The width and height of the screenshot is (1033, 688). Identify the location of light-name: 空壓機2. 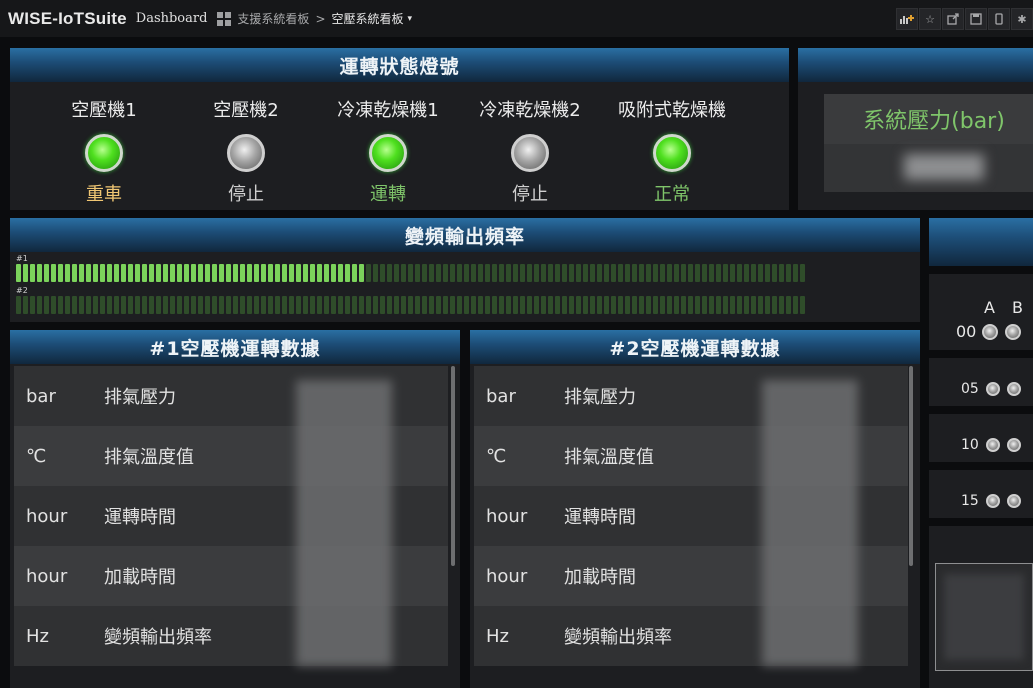
(246, 110).